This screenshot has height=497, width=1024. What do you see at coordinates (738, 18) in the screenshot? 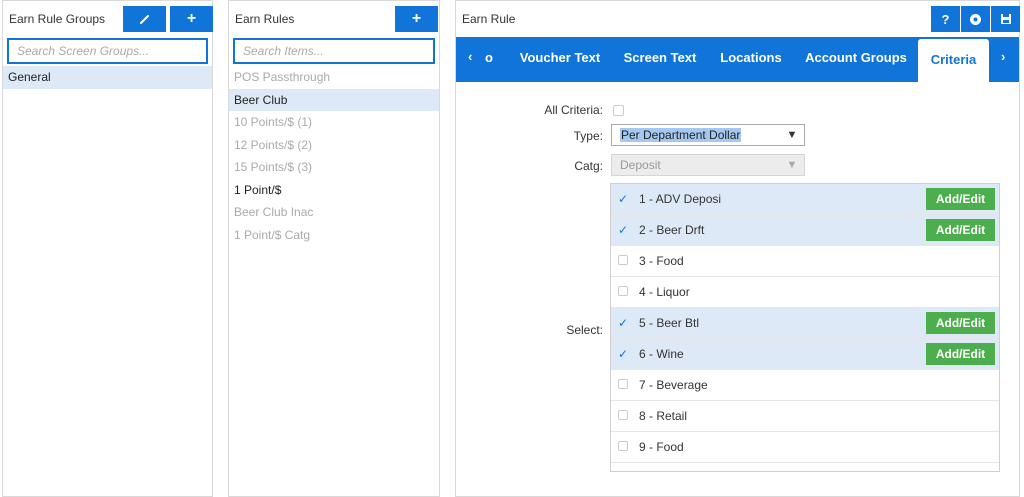
I see `earn-rule-header: Earn Rule ?` at bounding box center [738, 18].